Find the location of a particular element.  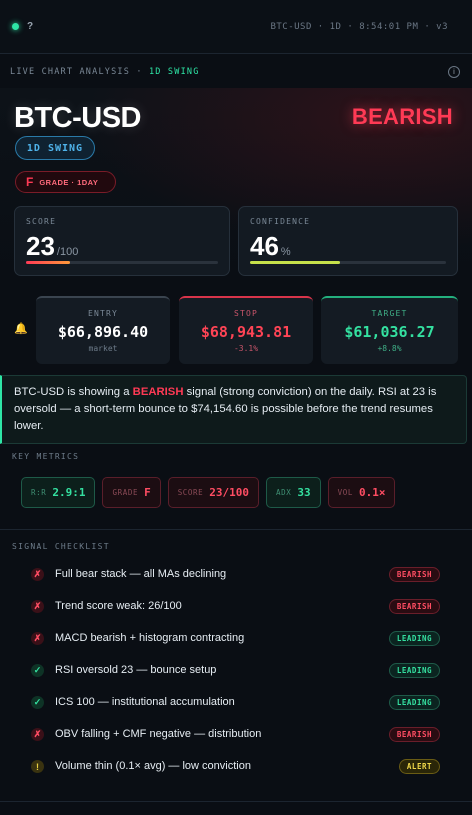

target-sub: +8.8% is located at coordinates (389, 348).